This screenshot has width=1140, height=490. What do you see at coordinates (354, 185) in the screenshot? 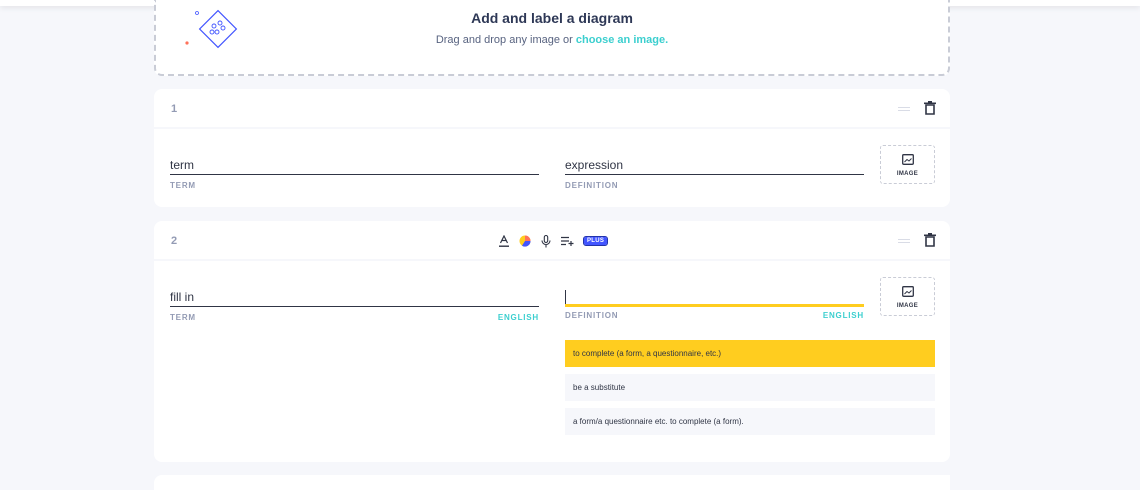
I see `term-label-row: TERM` at bounding box center [354, 185].